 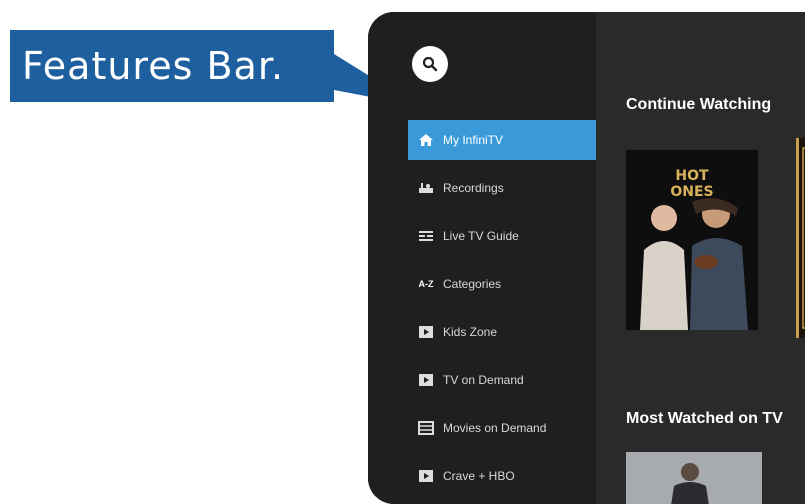 I want to click on nav-item-kids-zone: Kids Zone, so click(x=502, y=332).